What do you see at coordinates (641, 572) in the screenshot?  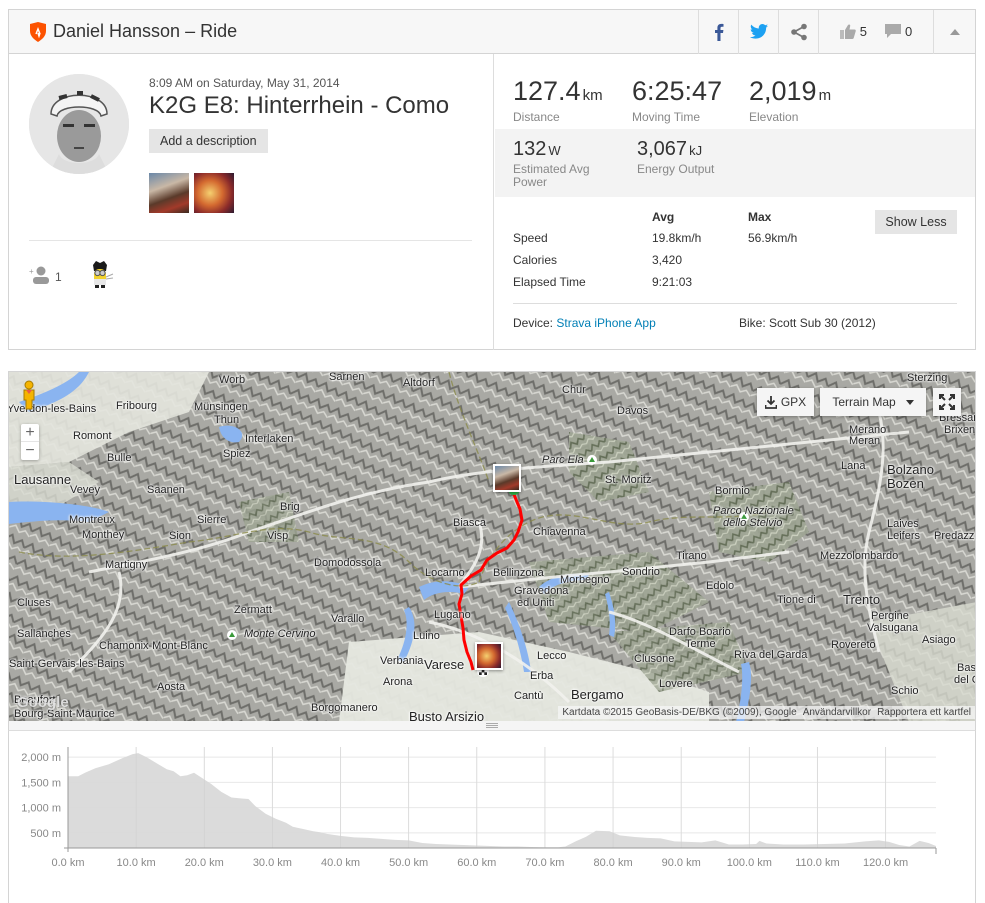 I see `map-place-label: Sondrio` at bounding box center [641, 572].